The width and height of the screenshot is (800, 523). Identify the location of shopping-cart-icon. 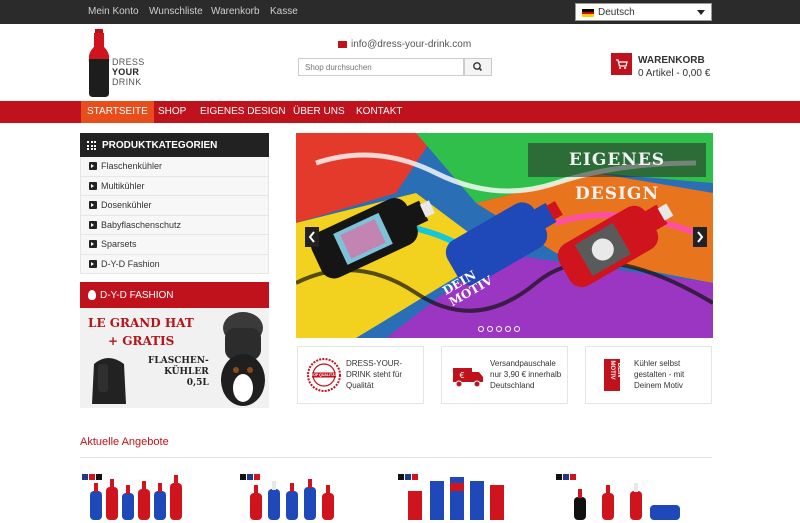
(622, 64).